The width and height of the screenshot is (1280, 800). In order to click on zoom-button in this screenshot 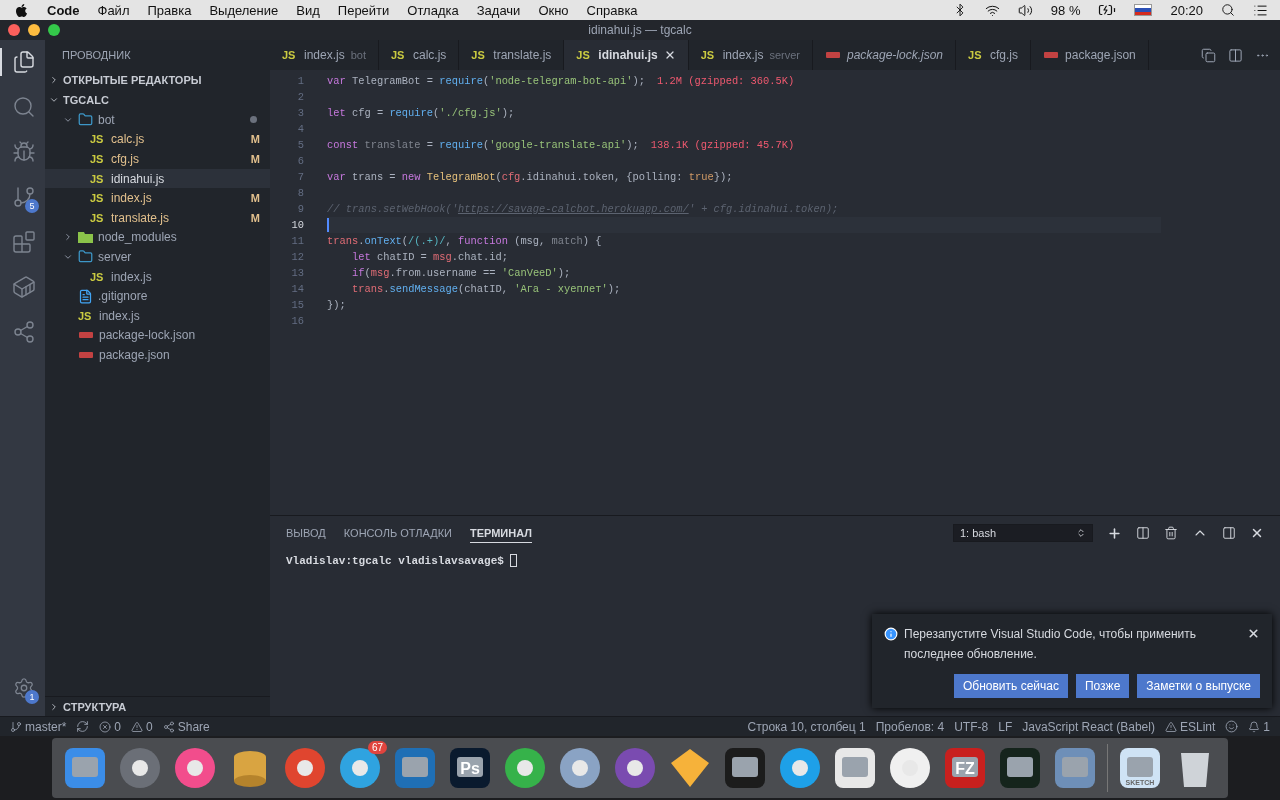, I will do `click(54, 30)`.